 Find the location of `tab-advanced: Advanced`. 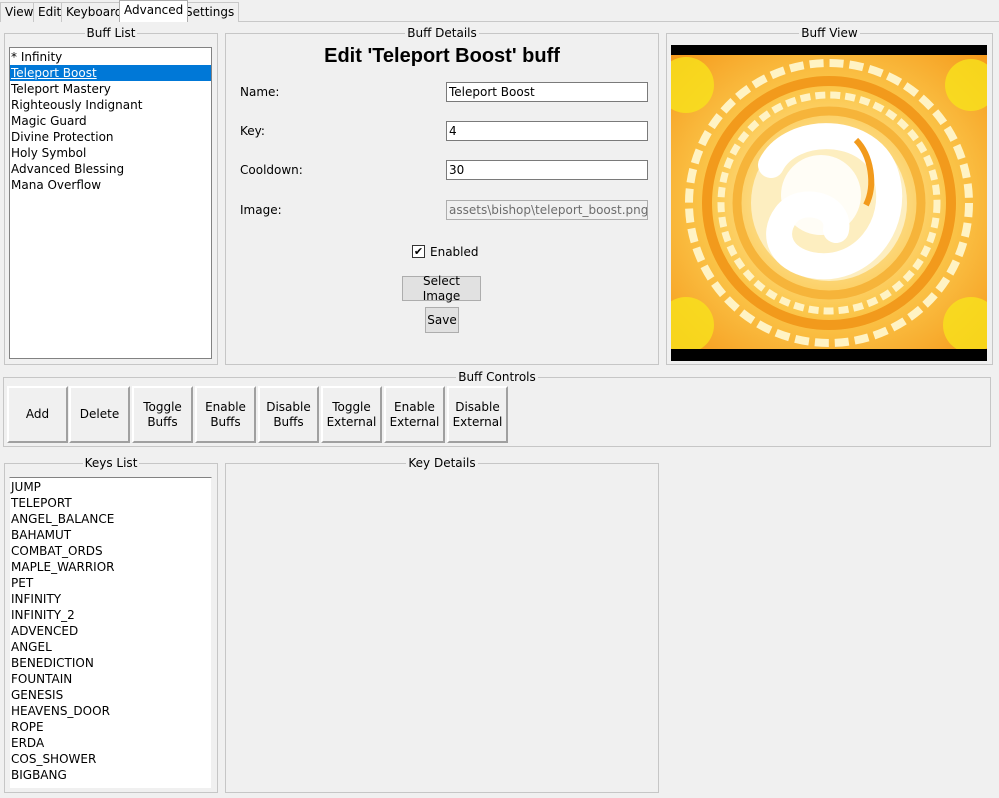

tab-advanced: Advanced is located at coordinates (154, 11).